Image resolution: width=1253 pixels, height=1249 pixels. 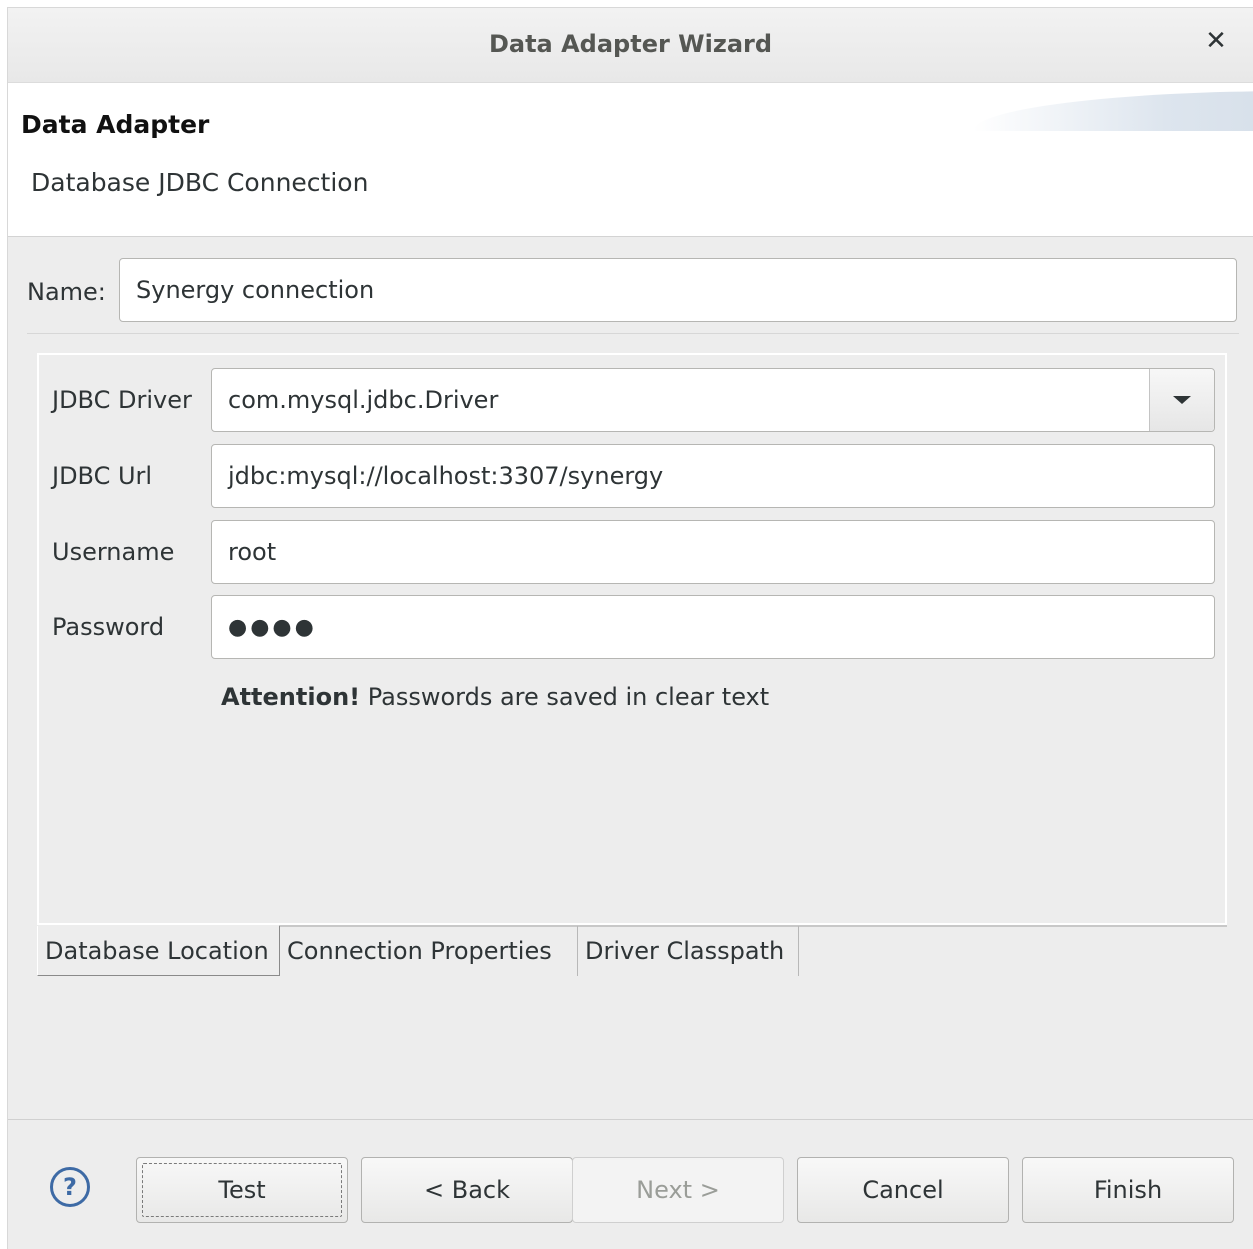 What do you see at coordinates (633, 333) in the screenshot?
I see `separator` at bounding box center [633, 333].